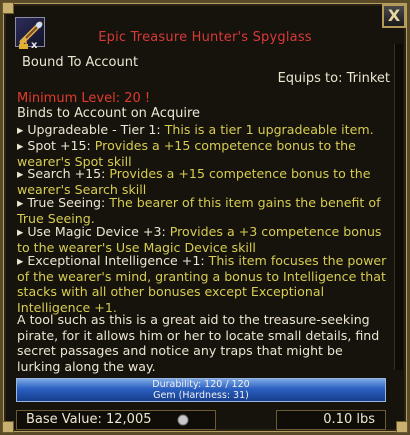 The image size is (410, 435). I want to click on effect-name: Spot +15:, so click(61, 145).